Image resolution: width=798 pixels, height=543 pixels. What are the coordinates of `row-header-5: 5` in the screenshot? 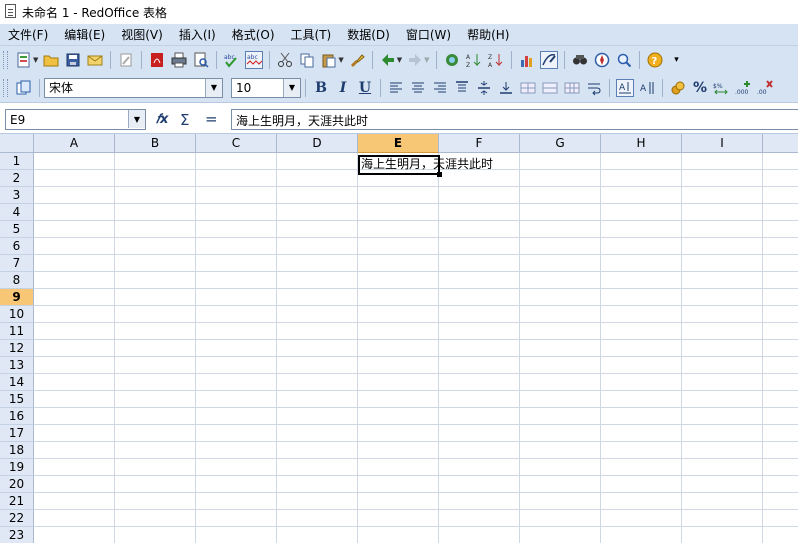 It's located at (17, 229).